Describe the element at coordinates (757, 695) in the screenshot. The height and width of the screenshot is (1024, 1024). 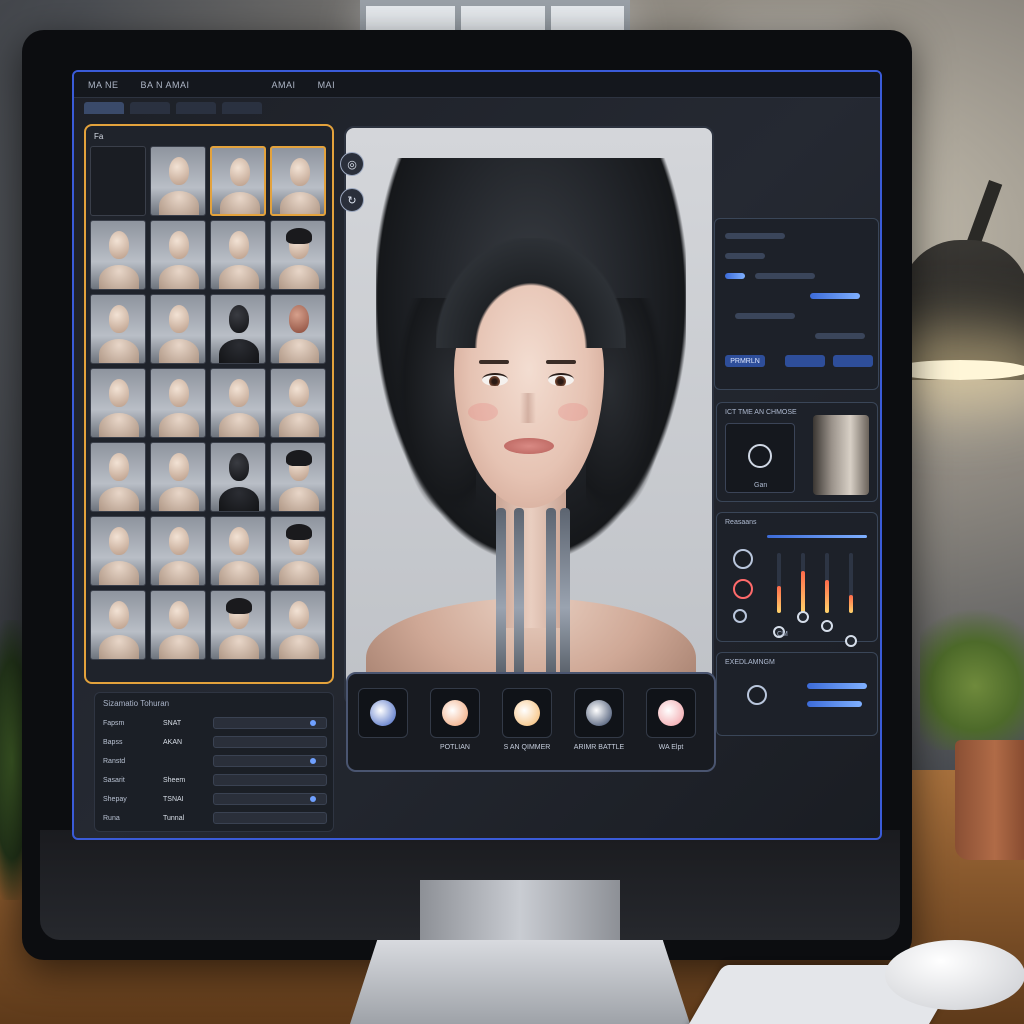
I see `camera-dial-icon` at that location.